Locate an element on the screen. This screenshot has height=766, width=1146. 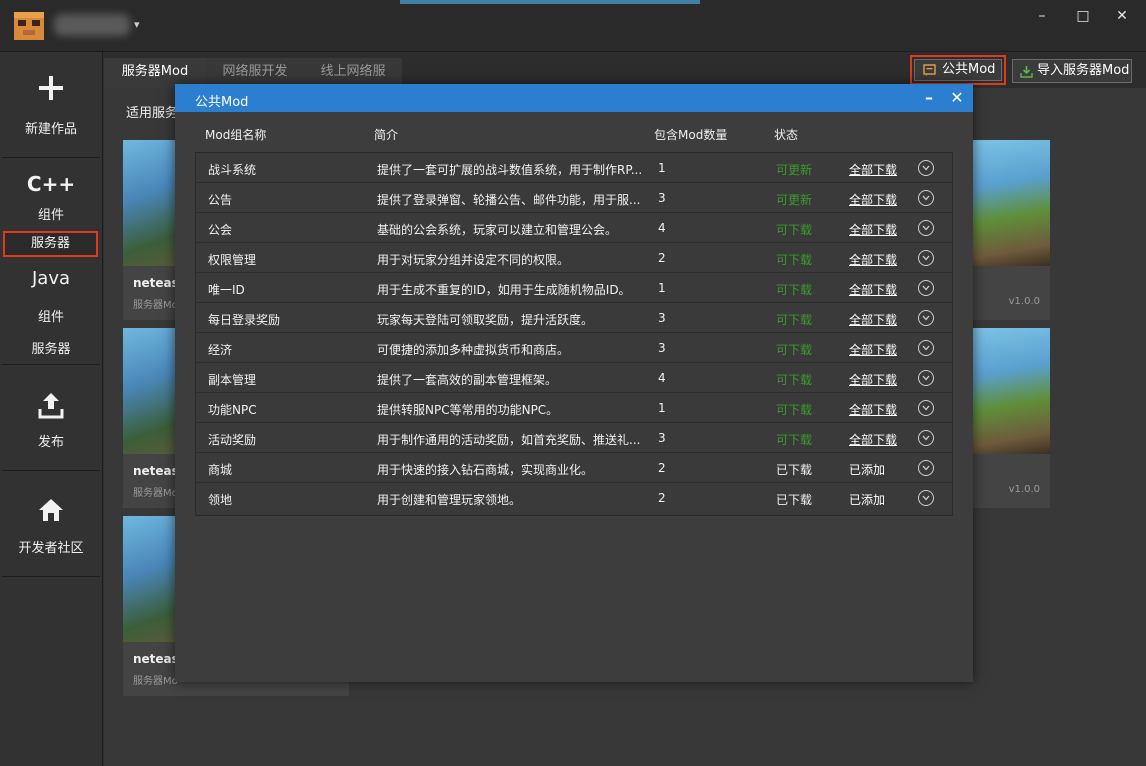
minimize-button: – is located at coordinates (1042, 16).